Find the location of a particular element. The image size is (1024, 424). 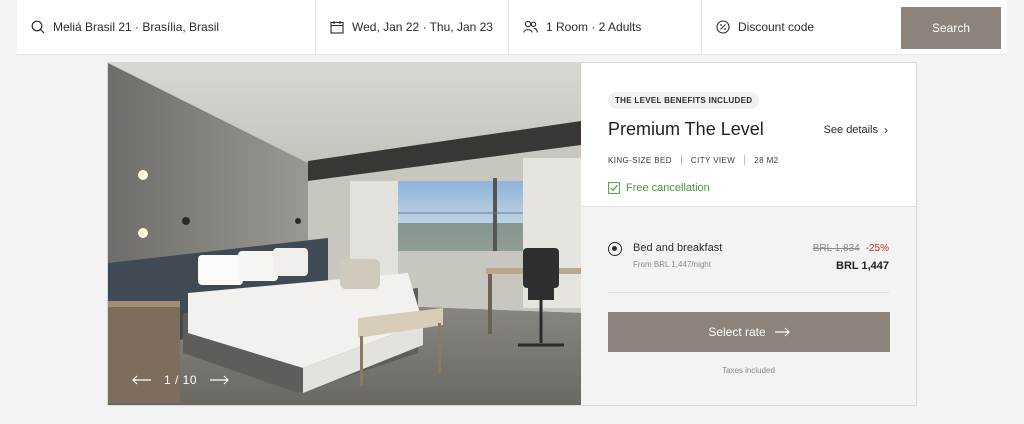

calendar-icon is located at coordinates (337, 27).